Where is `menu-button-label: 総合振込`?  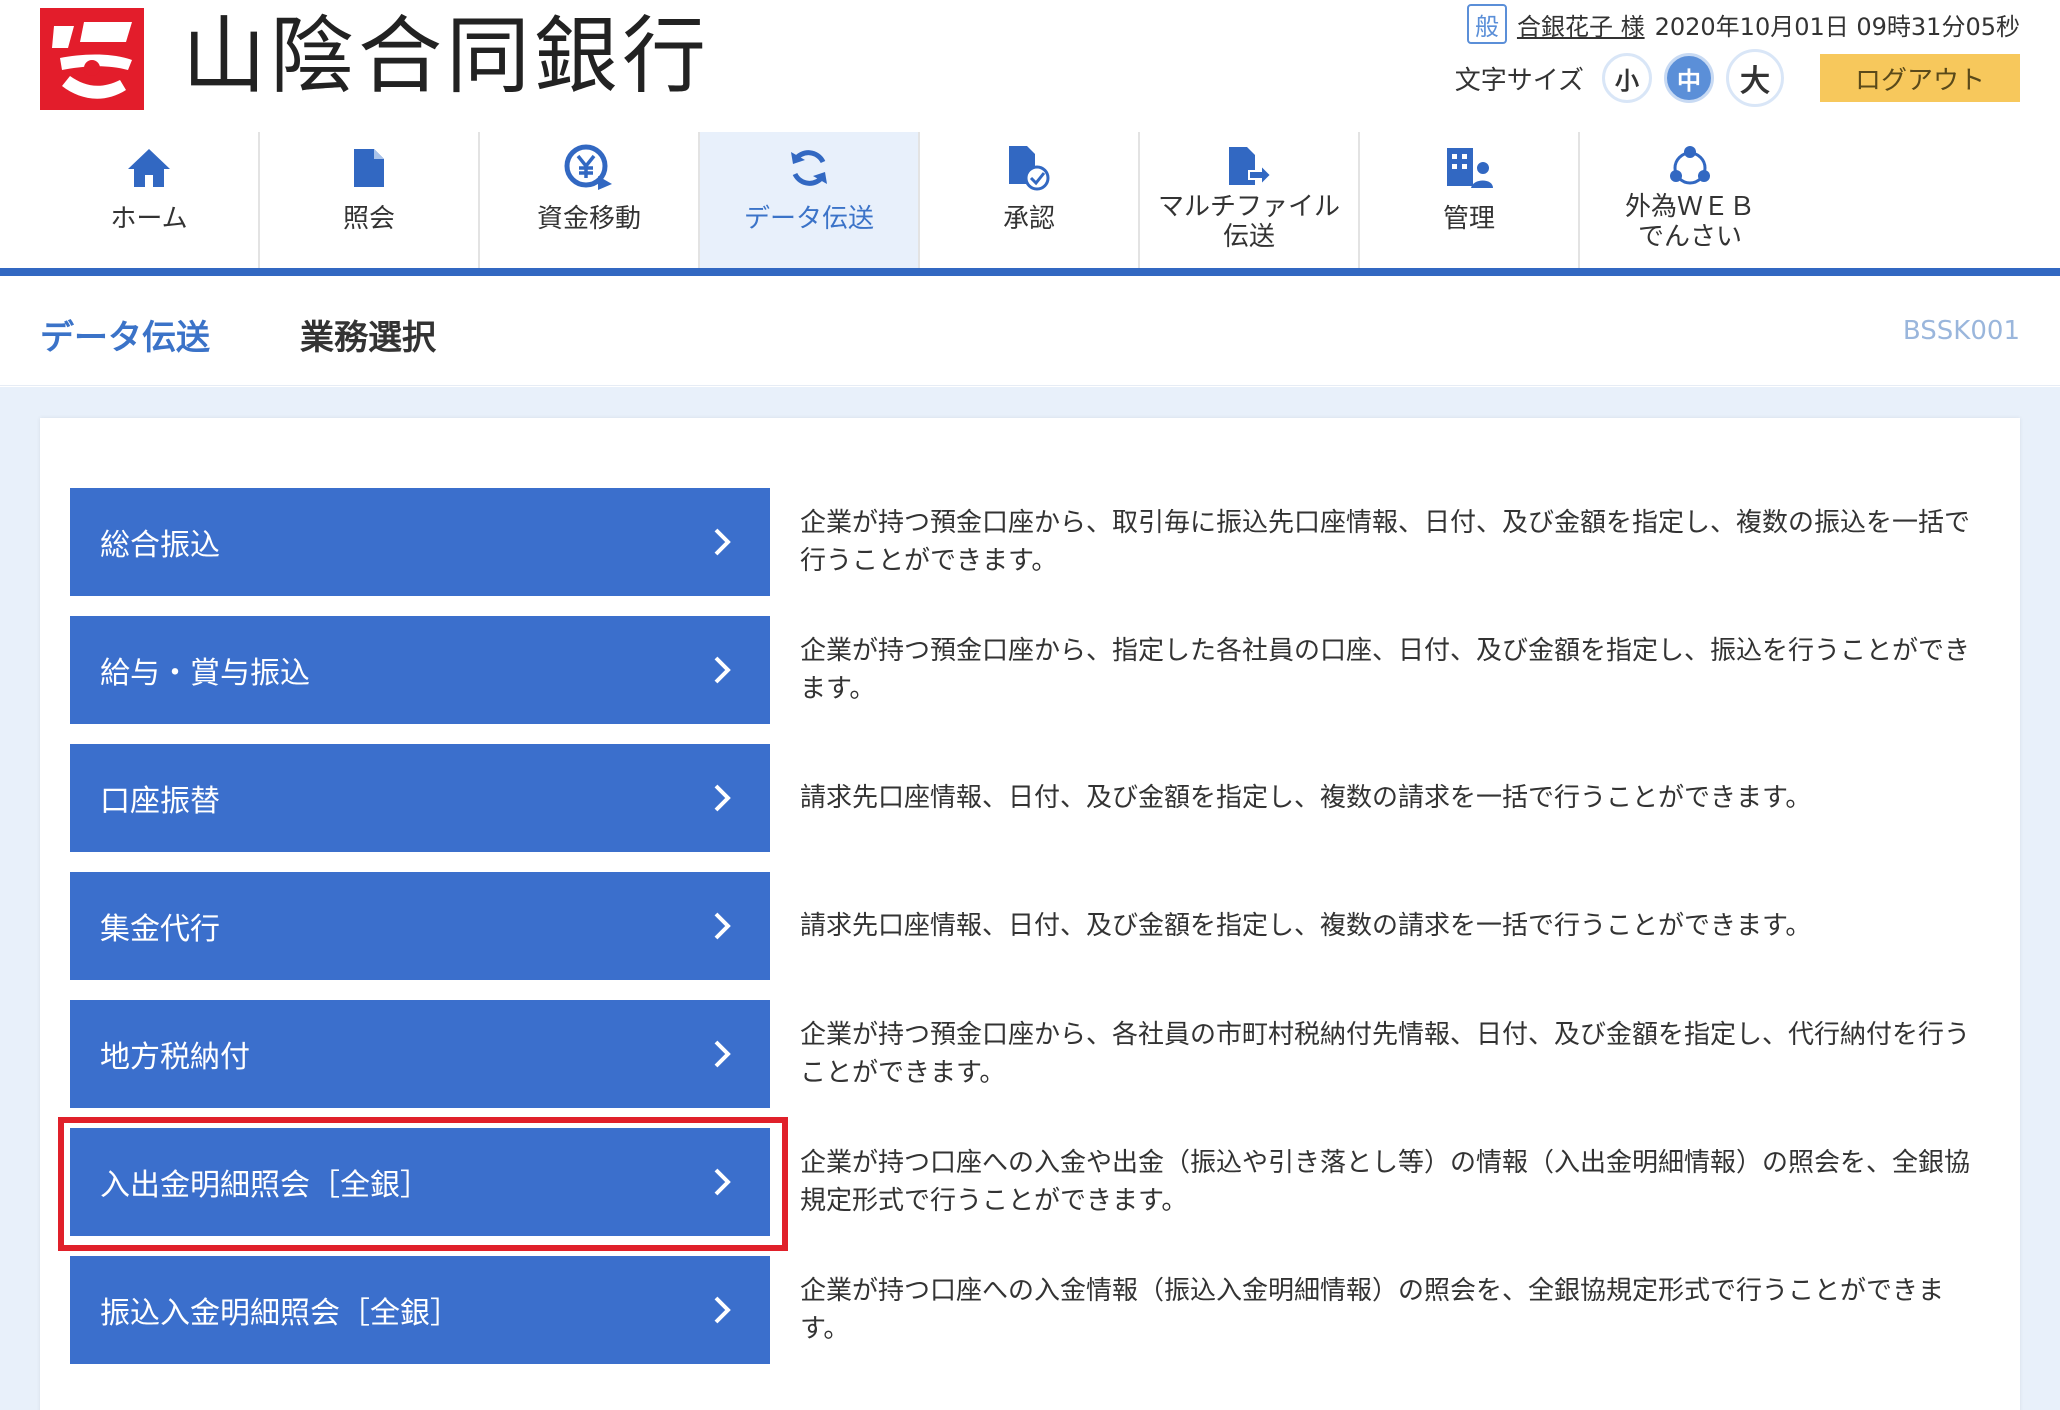
menu-button-label: 総合振込 is located at coordinates (160, 545).